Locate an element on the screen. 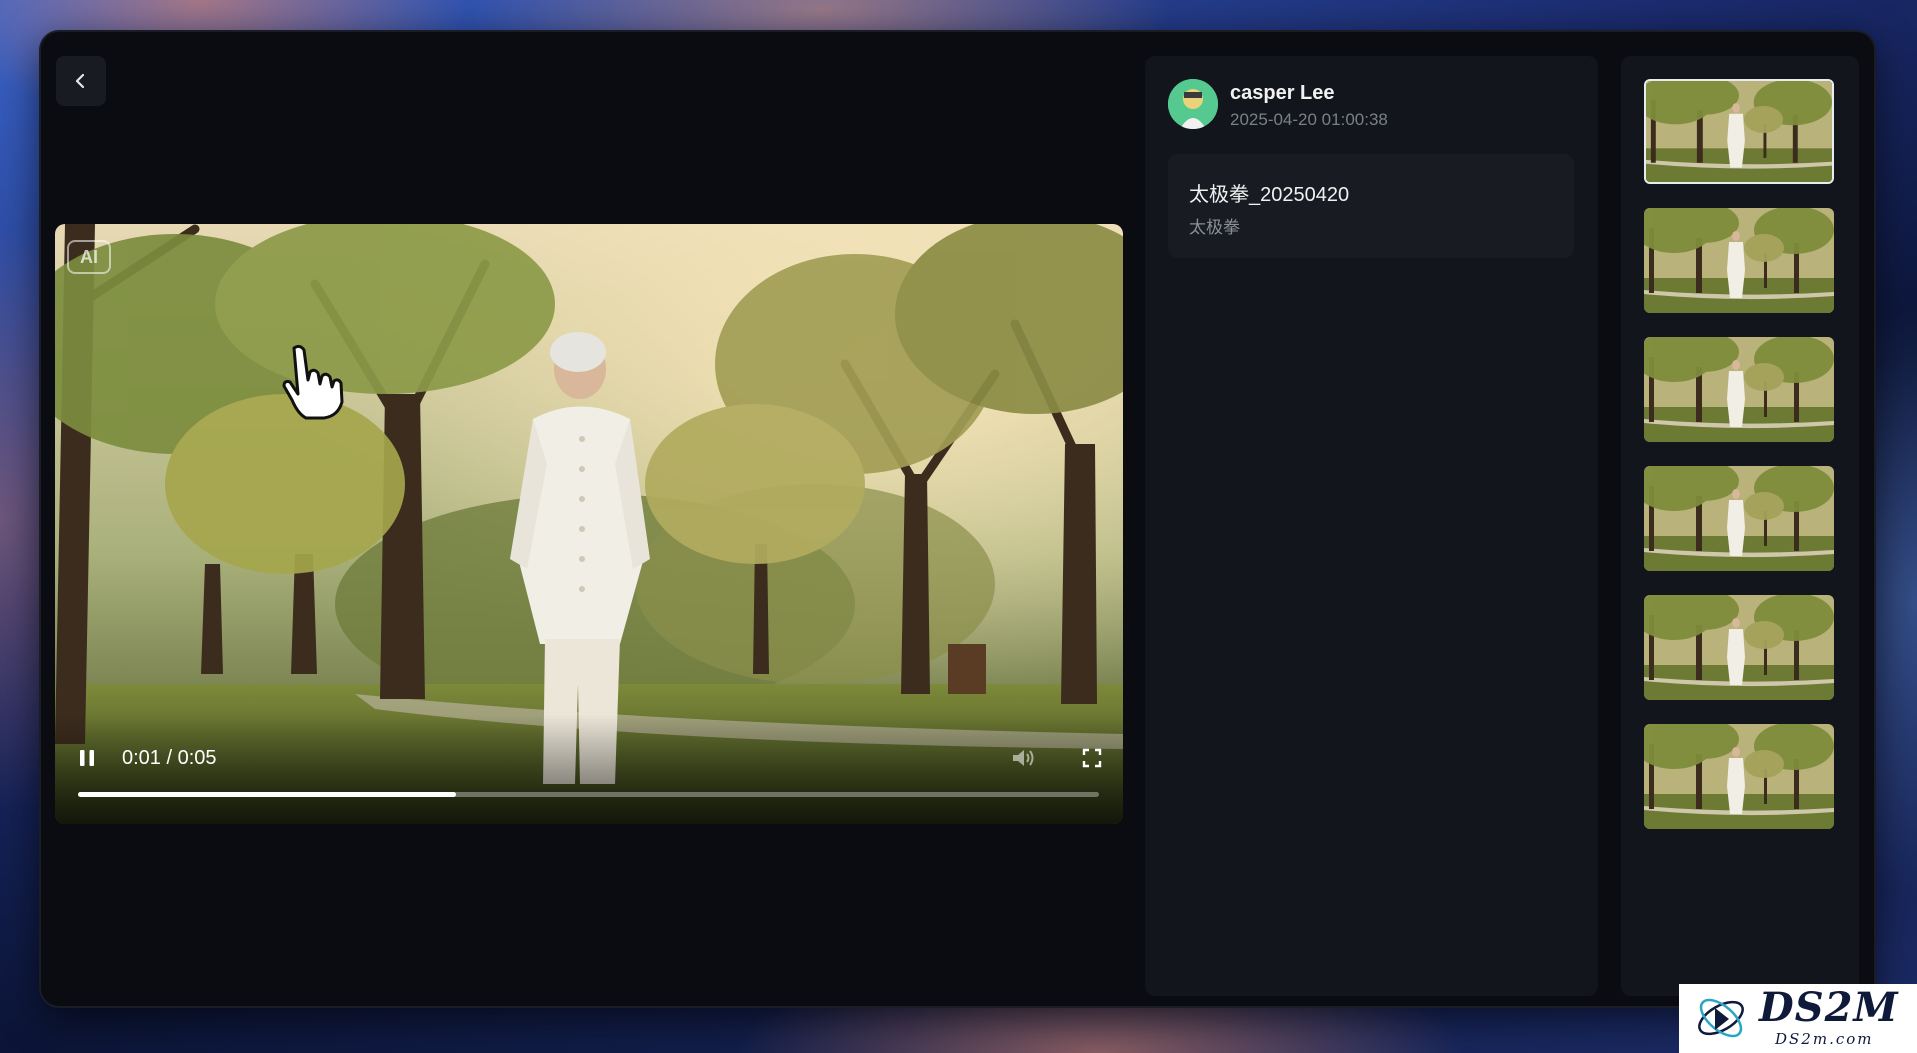  fullscreen-icon is located at coordinates (1092, 758).